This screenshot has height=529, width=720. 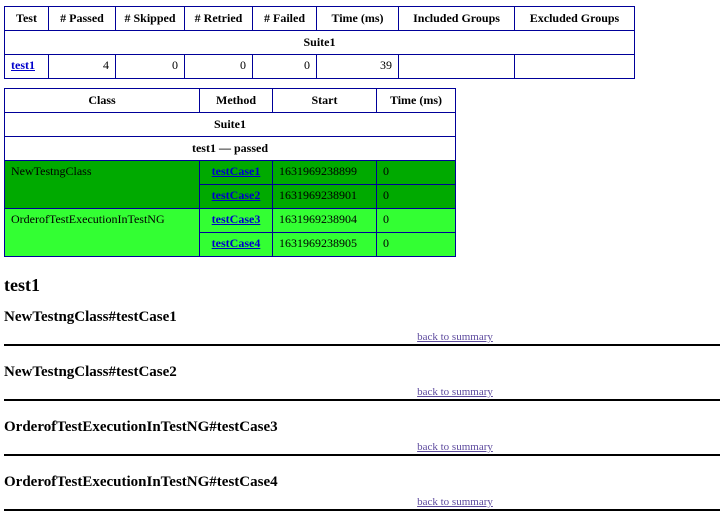 I want to click on method-link: testCase2, so click(x=236, y=195).